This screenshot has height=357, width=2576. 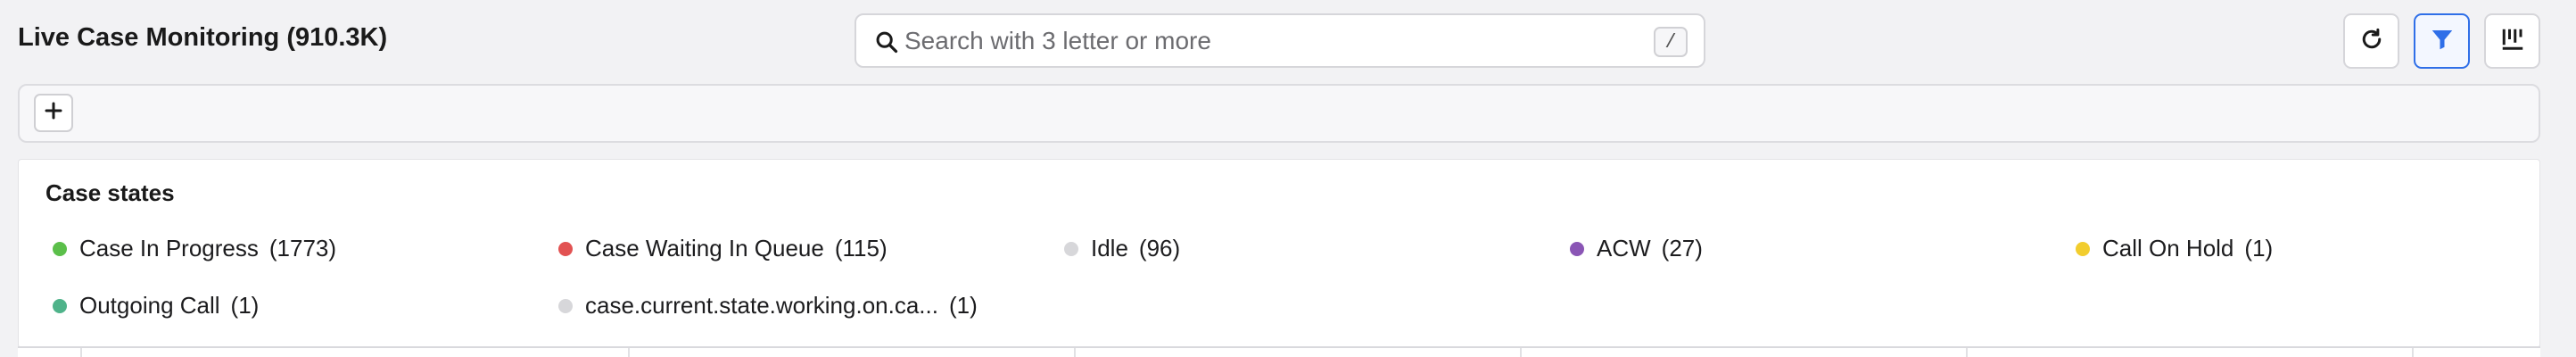 What do you see at coordinates (110, 192) in the screenshot?
I see `case-states-title: Case states` at bounding box center [110, 192].